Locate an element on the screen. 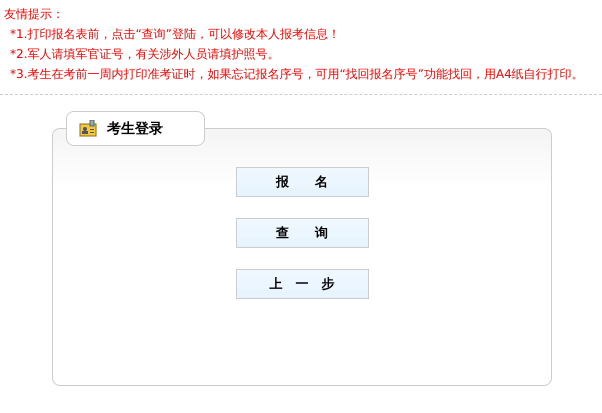 The height and width of the screenshot is (413, 602). notice-text: *3.考生在考前一周内打印准考证时，如果忘记报名序号，可用“找回报名序号”功能找回，用A4纸自行打印。 is located at coordinates (297, 74).